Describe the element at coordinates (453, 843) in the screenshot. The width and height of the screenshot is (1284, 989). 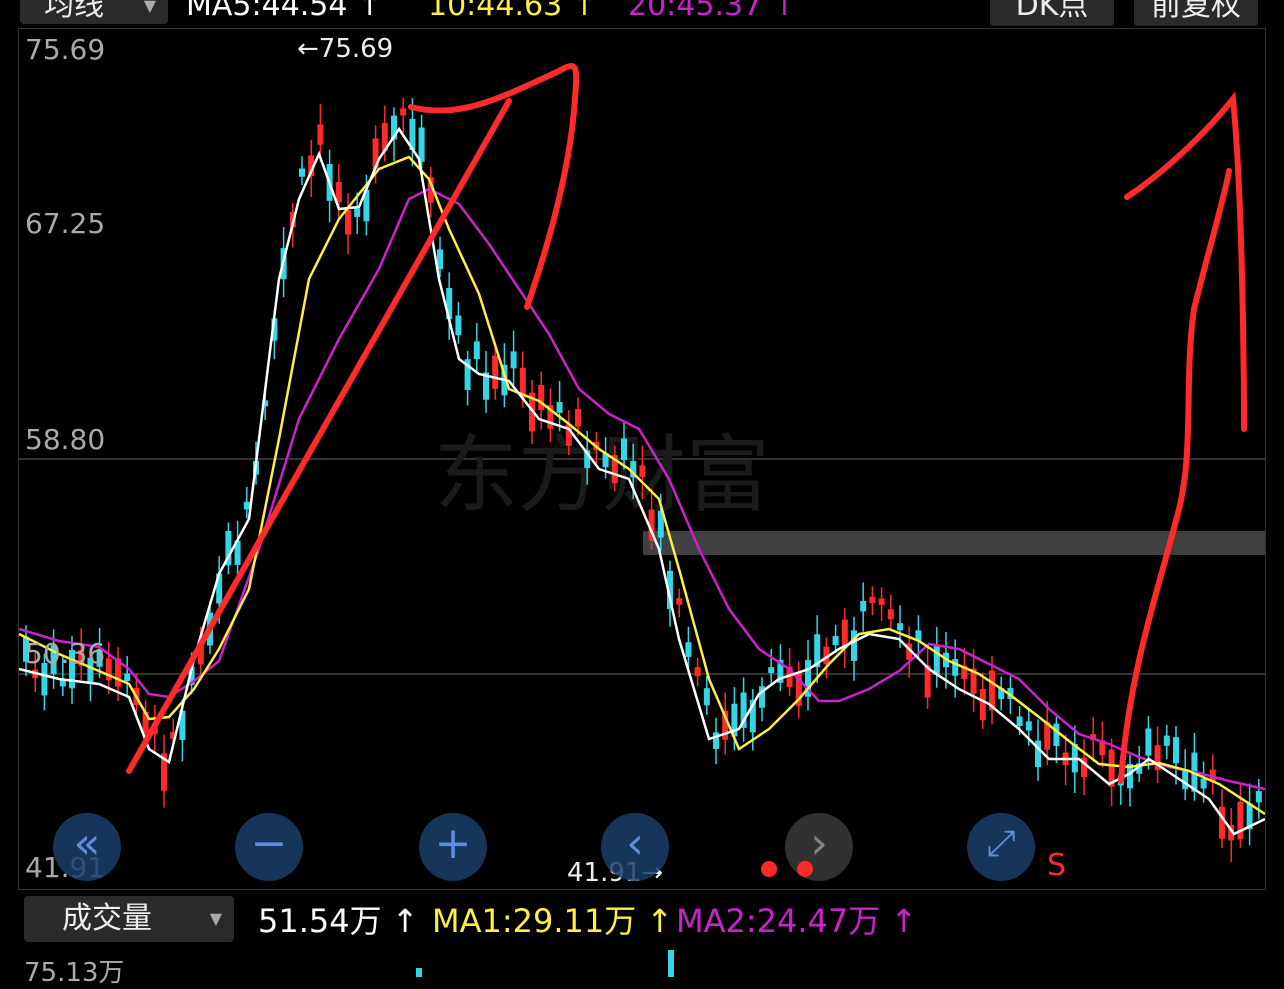
I see `plus-icon: +` at that location.